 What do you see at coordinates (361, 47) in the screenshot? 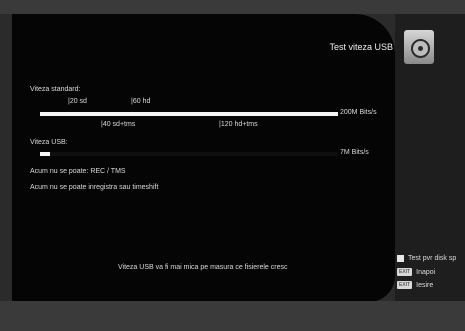
I see `page-title: Test viteza USB` at bounding box center [361, 47].